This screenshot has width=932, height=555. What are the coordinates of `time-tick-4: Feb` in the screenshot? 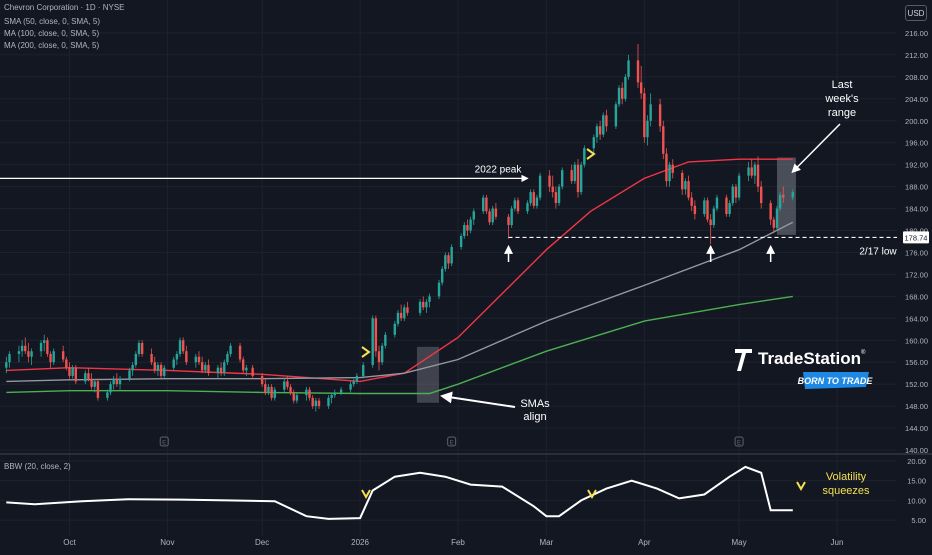 It's located at (458, 542).